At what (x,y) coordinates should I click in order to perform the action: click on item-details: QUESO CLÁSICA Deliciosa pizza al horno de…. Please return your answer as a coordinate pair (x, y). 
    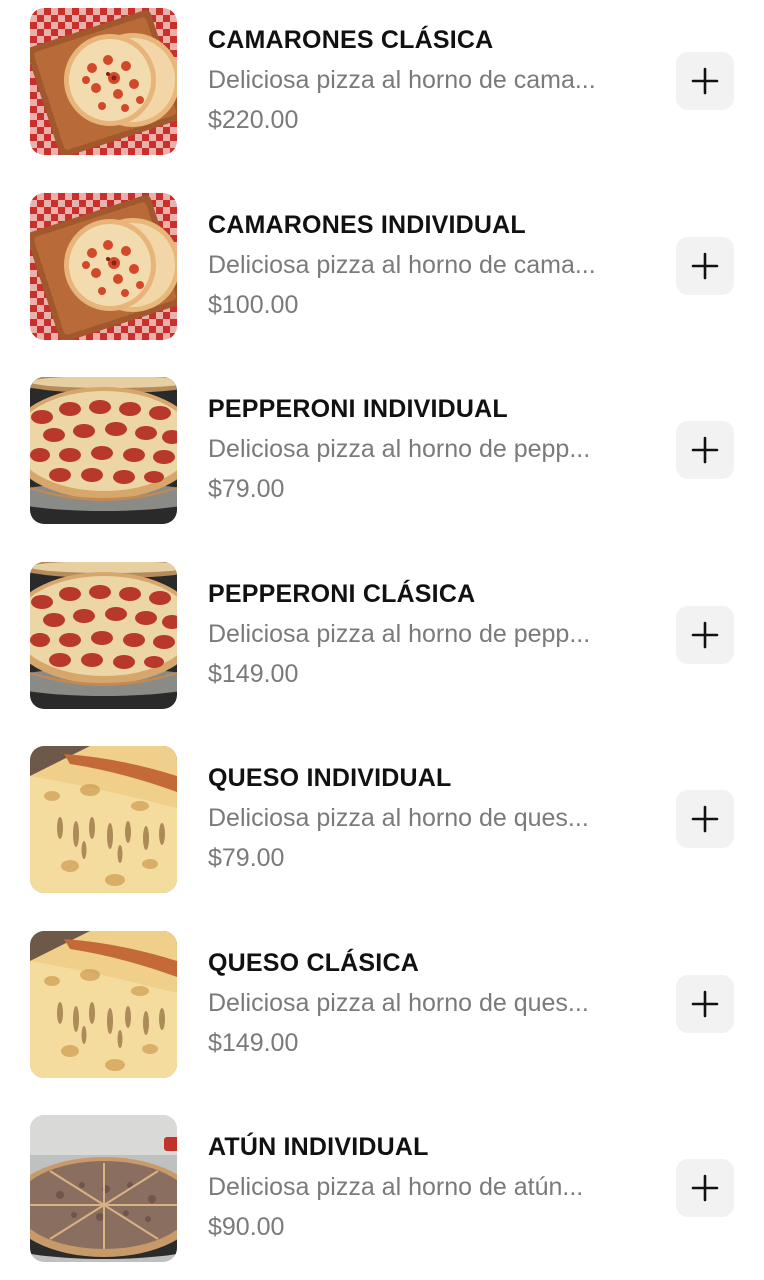
    Looking at the image, I should click on (428, 1003).